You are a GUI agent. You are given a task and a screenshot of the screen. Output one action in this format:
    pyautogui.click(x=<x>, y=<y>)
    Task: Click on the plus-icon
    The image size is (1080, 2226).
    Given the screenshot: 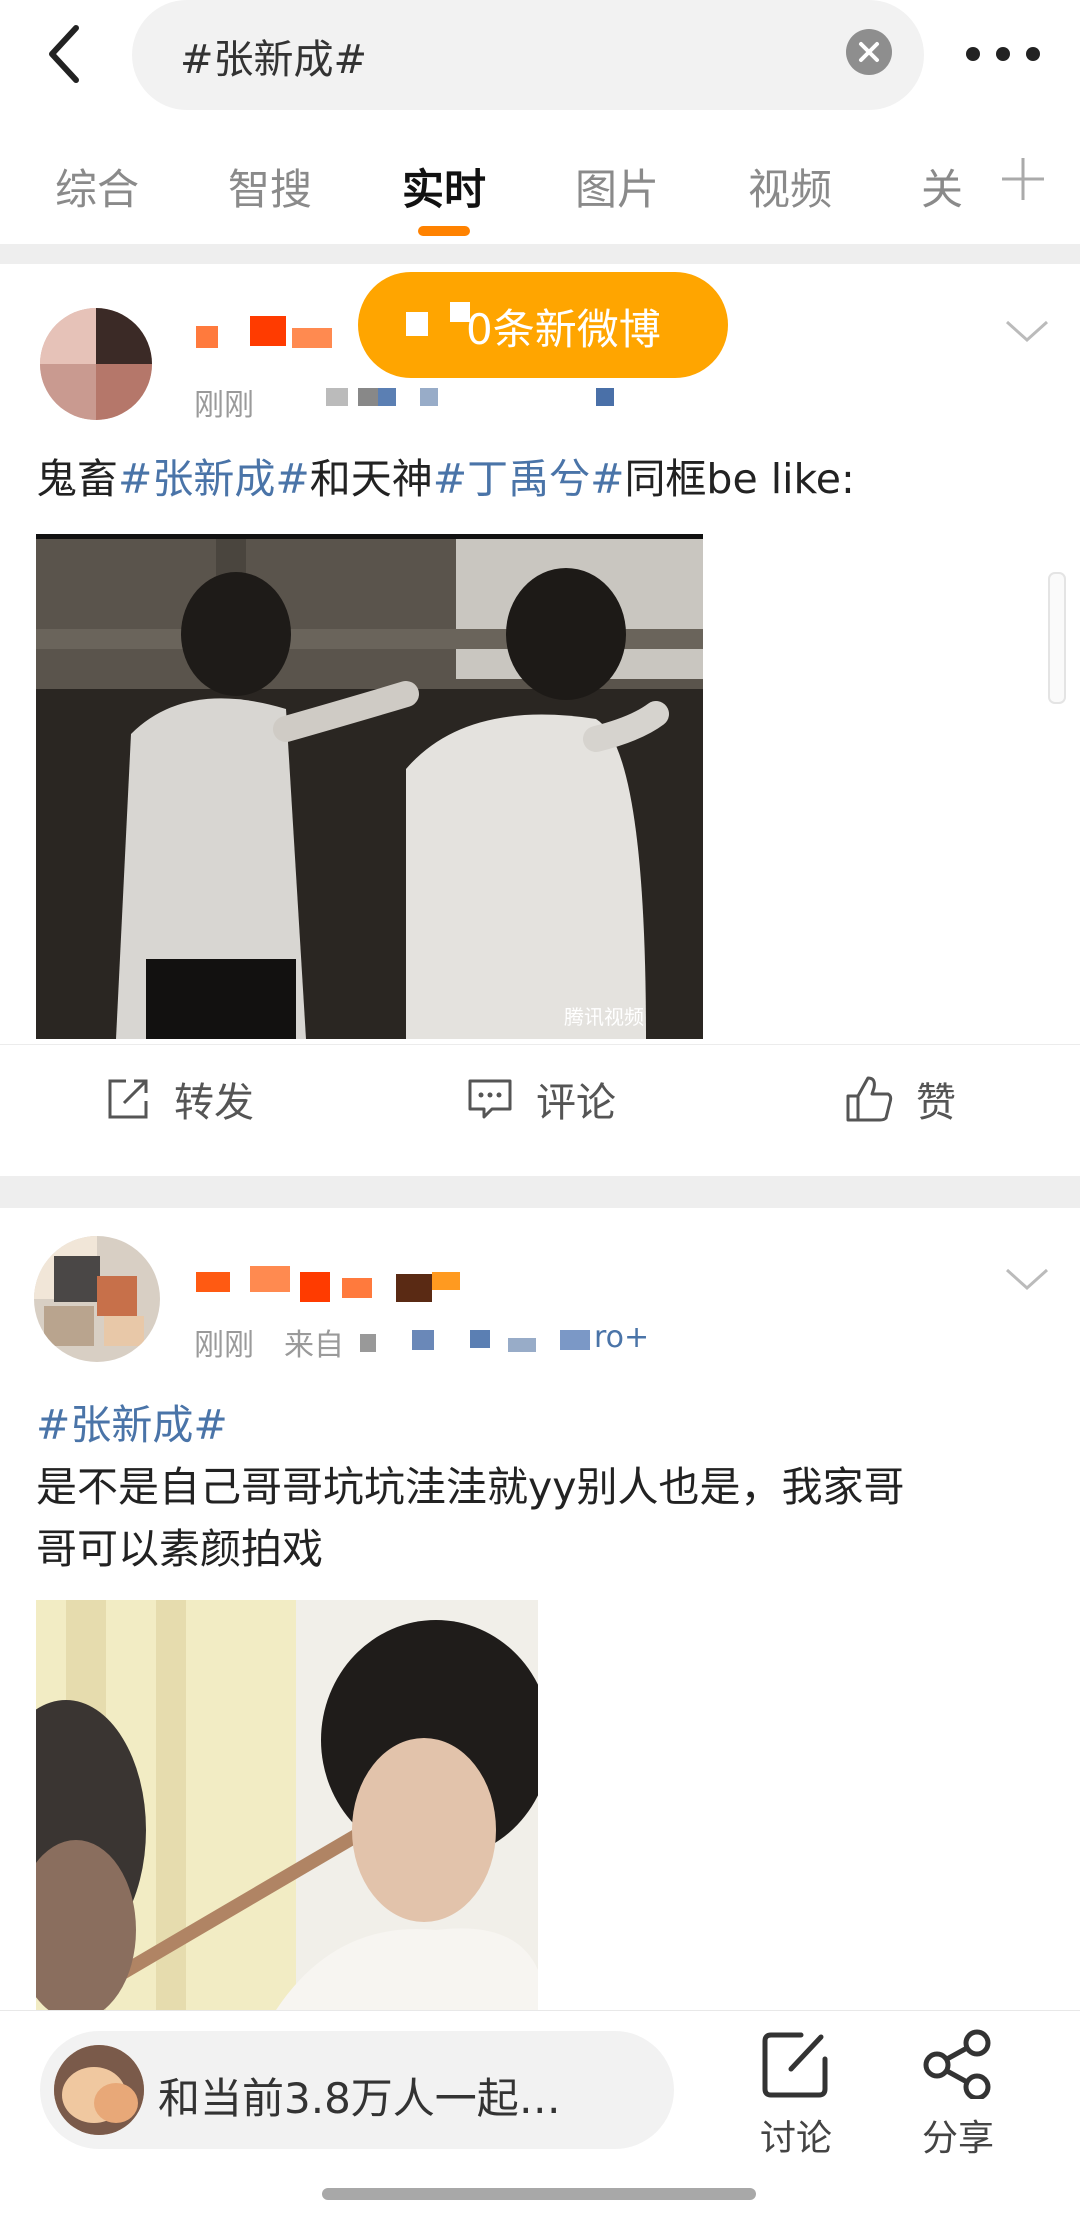 What is the action you would take?
    pyautogui.click(x=1023, y=179)
    